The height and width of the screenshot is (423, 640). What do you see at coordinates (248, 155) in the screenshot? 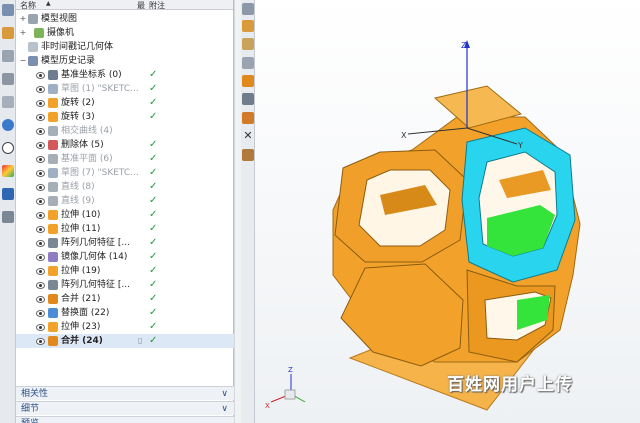
I see `properties-icon` at bounding box center [248, 155].